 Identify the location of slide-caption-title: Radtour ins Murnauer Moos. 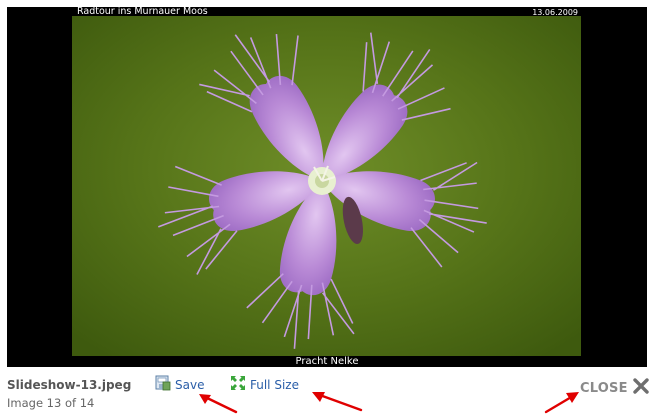
(142, 11).